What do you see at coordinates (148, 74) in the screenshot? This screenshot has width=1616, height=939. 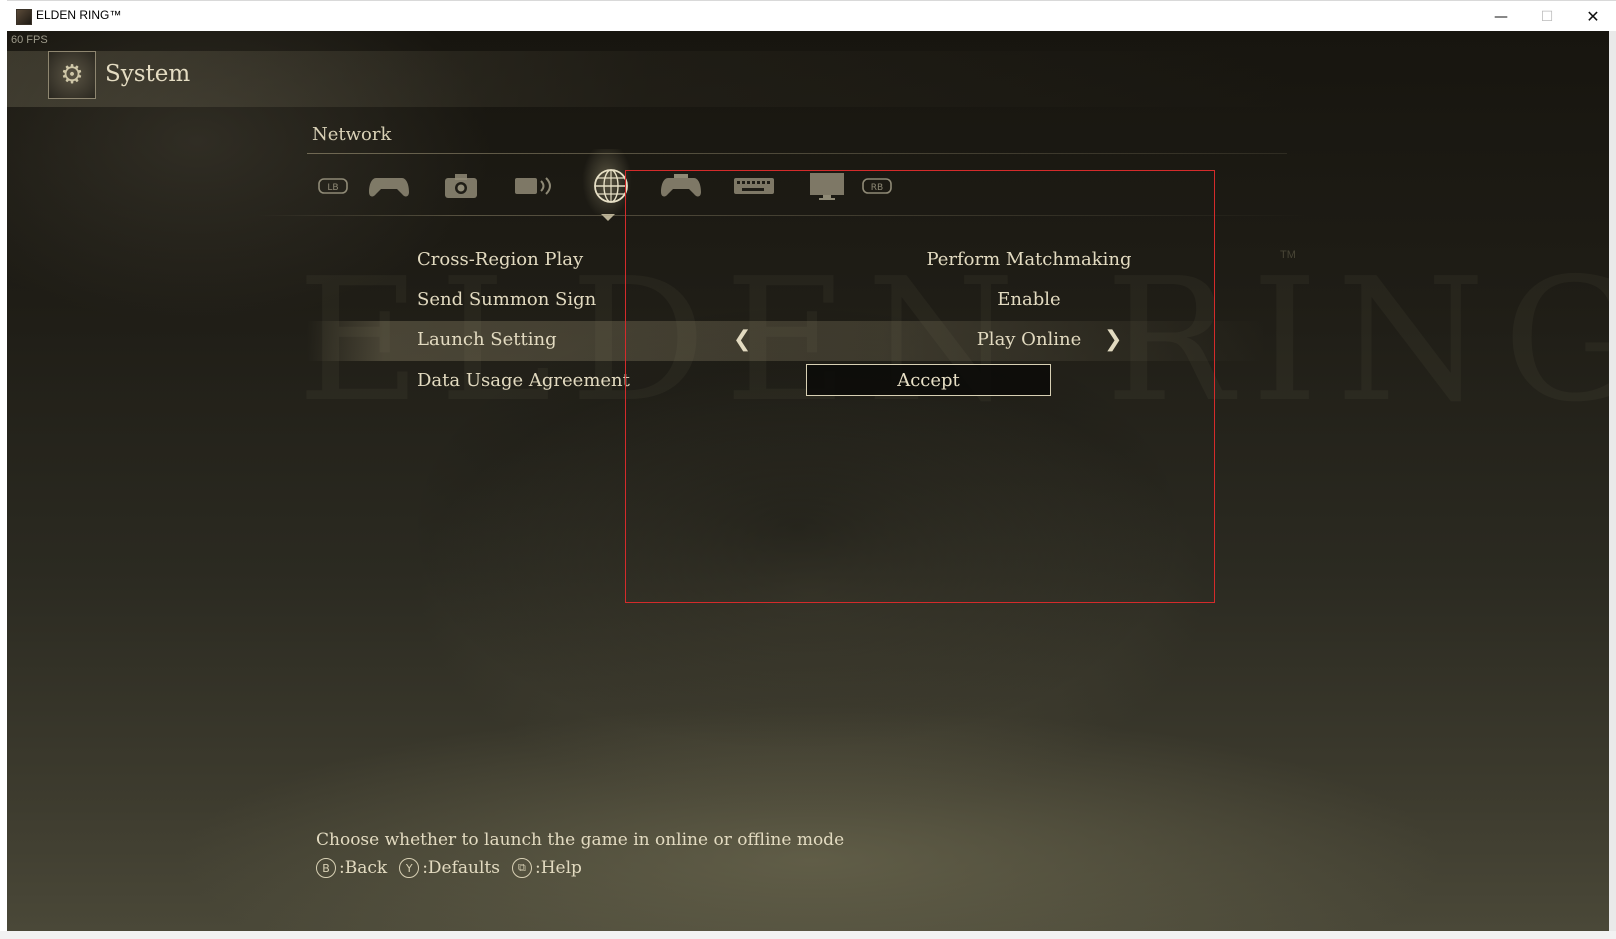 I see `page-title: System` at bounding box center [148, 74].